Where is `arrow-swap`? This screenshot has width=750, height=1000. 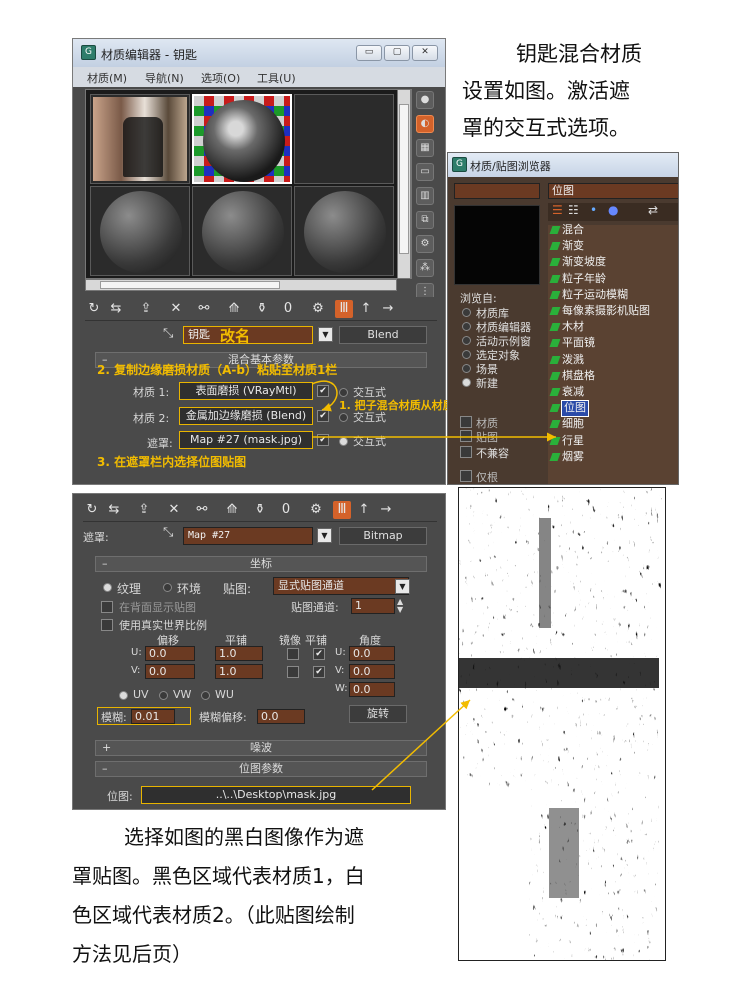 arrow-swap is located at coordinates (324, 396).